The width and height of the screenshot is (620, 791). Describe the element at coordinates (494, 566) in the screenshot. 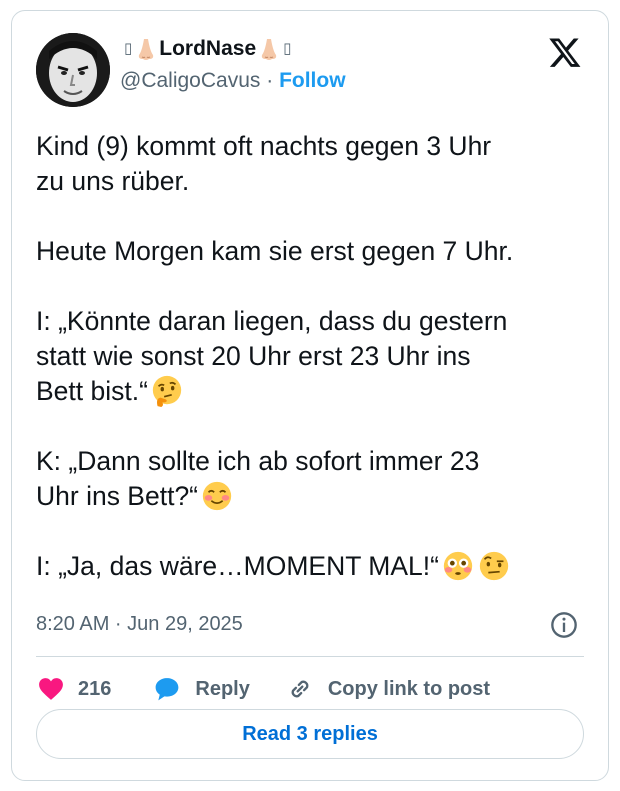

I see `face-raised-eyebrow-icon` at that location.